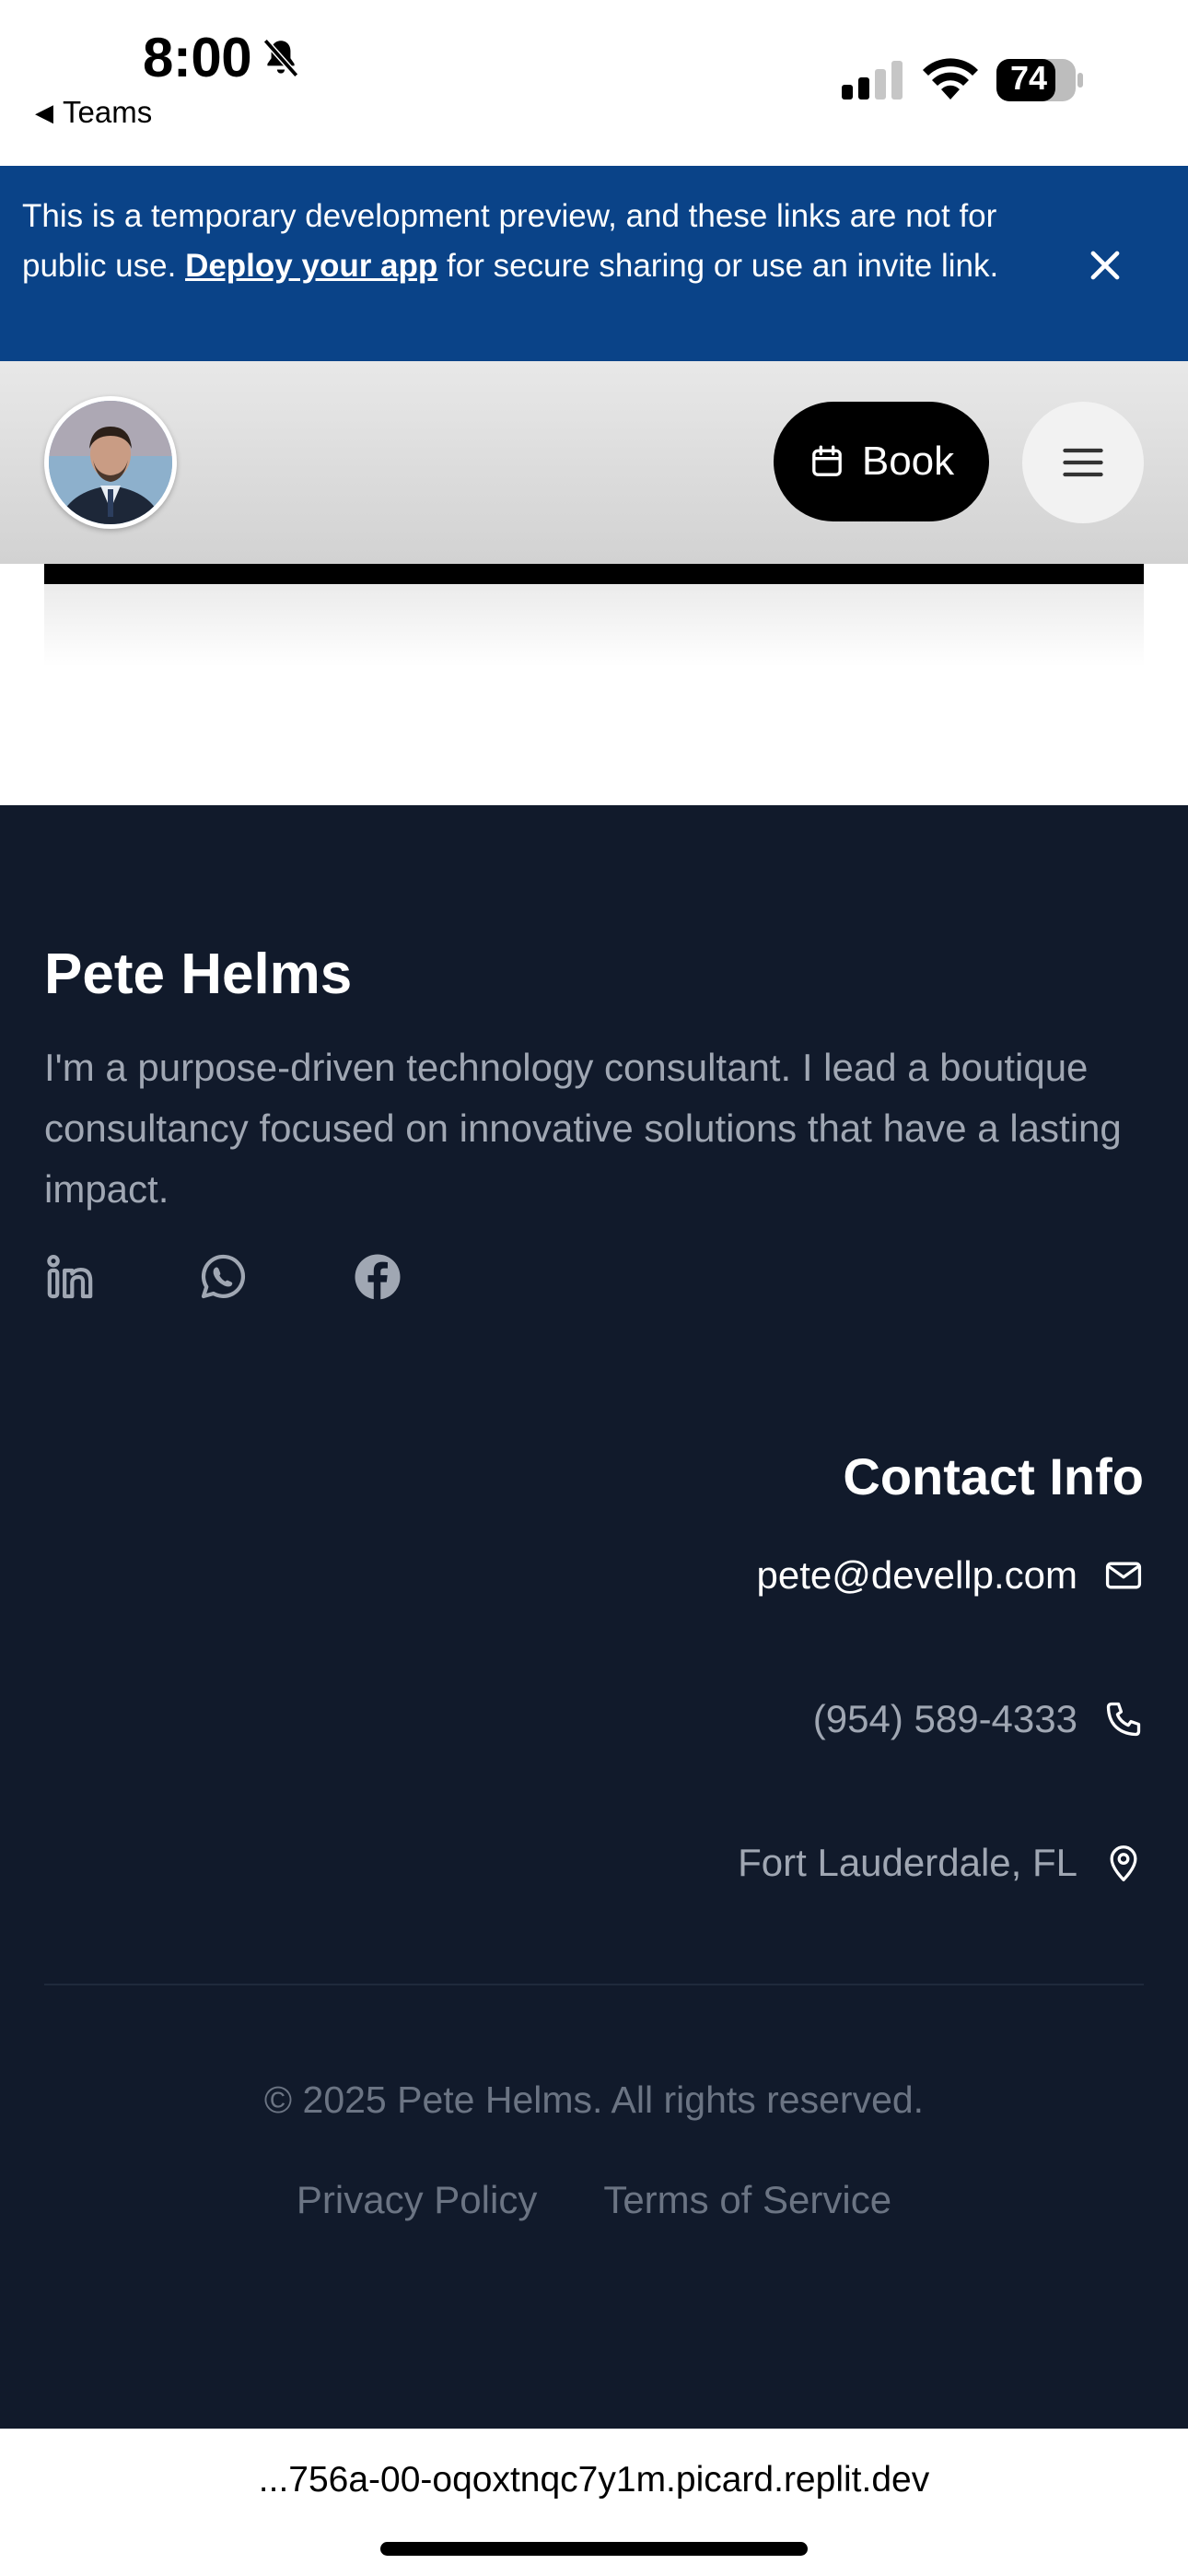 This screenshot has height=2576, width=1188. I want to click on menu-button, so click(1083, 462).